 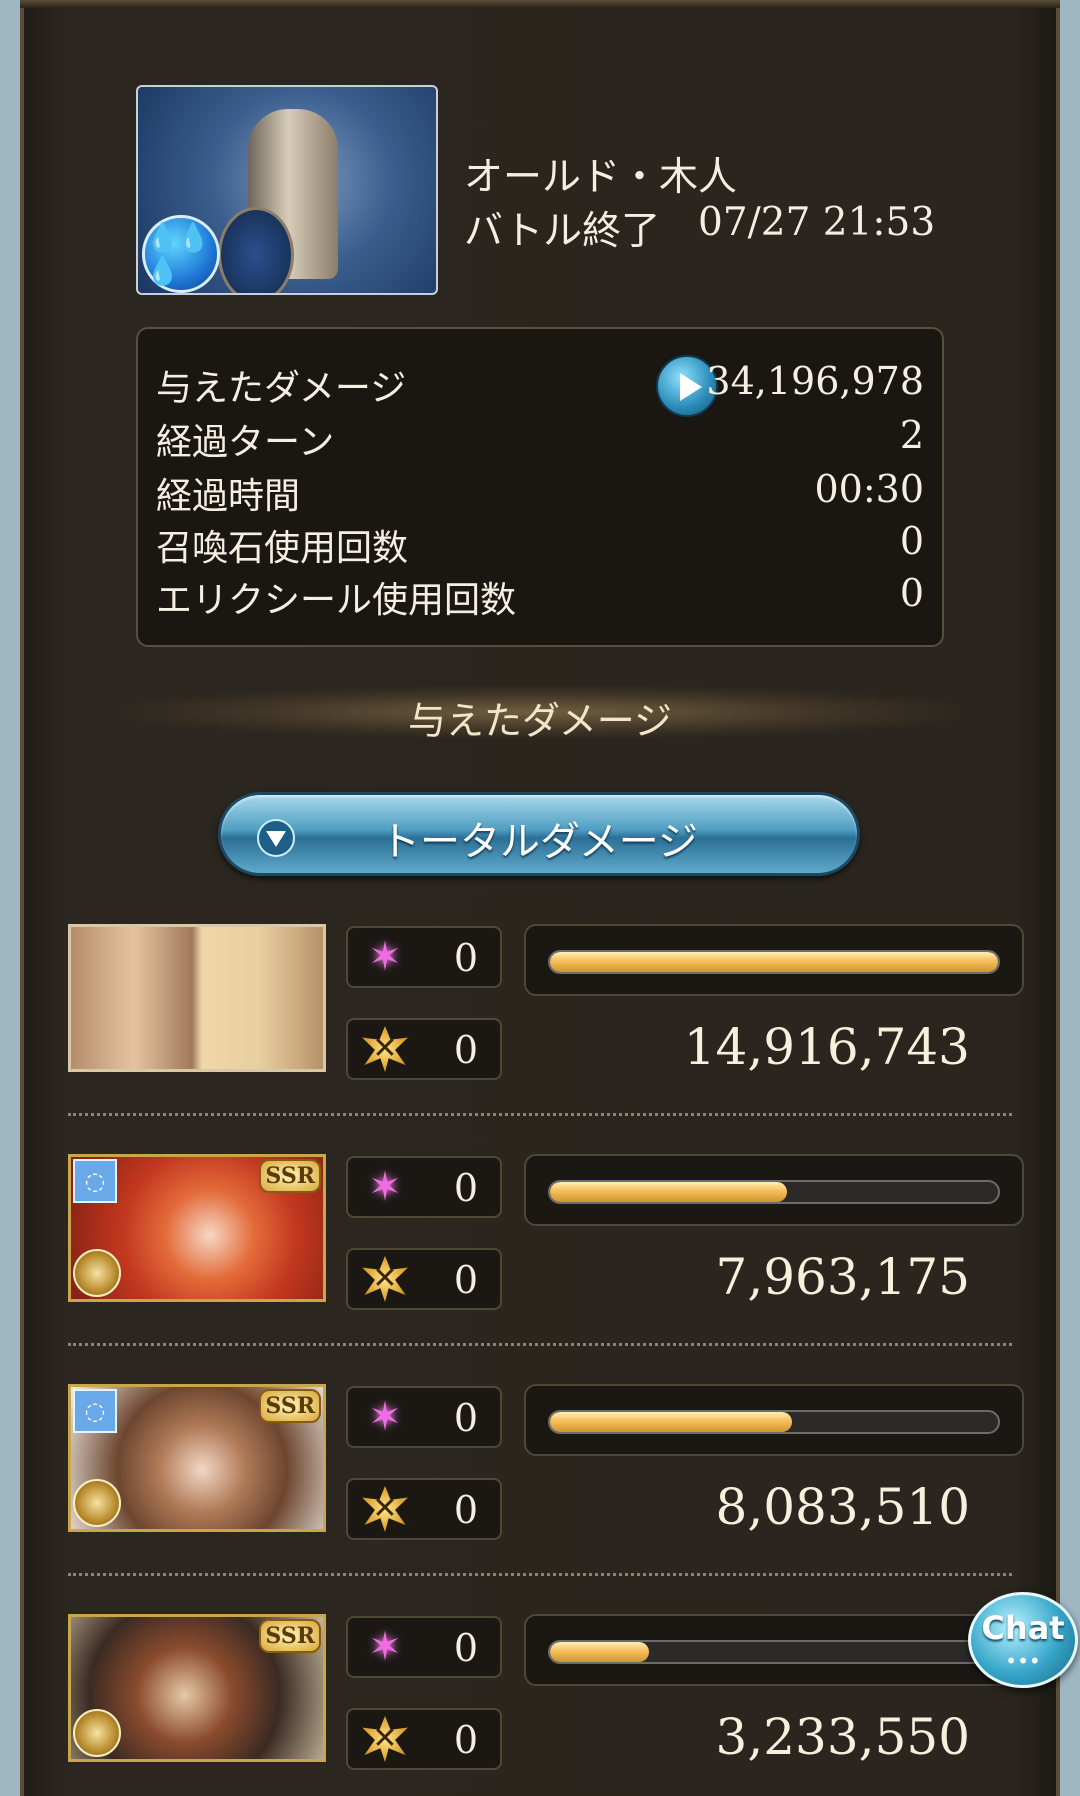 I want to click on water-element-icon: 💧💧💧, so click(x=181, y=254).